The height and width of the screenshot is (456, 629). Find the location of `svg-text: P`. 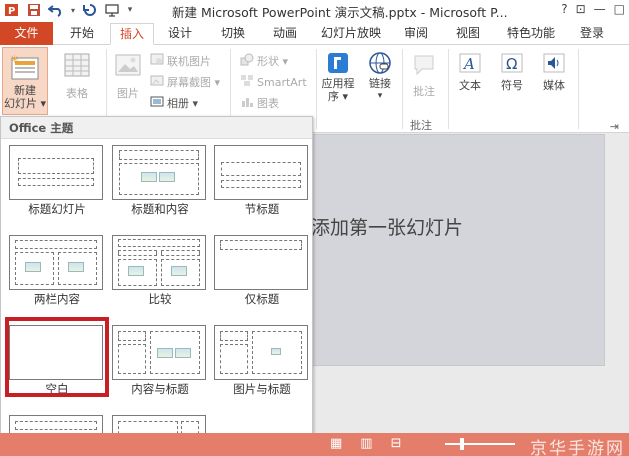

svg-text: P is located at coordinates (11, 11).